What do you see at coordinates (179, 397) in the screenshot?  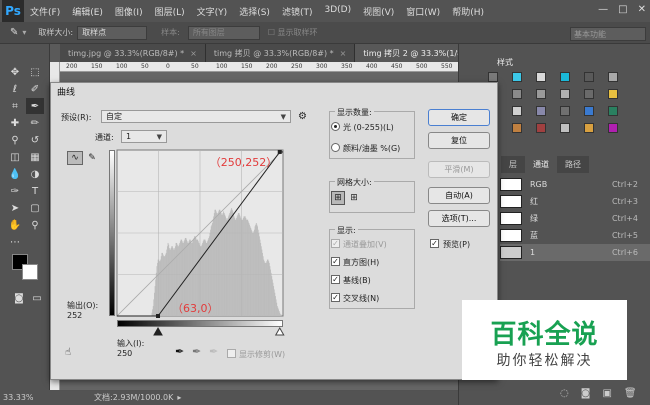 I see `status-arrow-icon: ▸` at bounding box center [179, 397].